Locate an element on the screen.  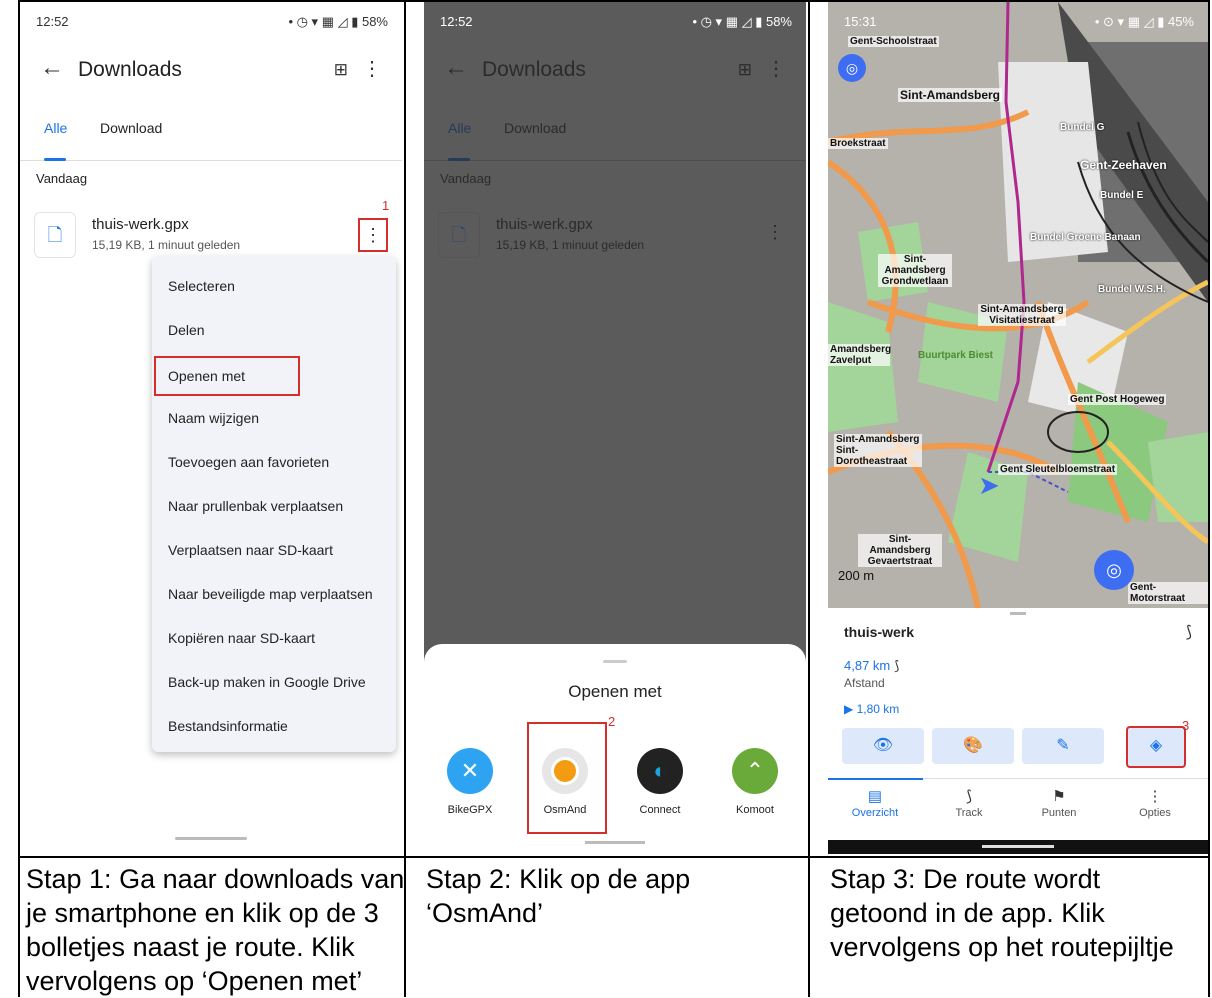
map-label-grondwetlaan: Sint-Amandsberg Grondwetlaan is located at coordinates (915, 270).